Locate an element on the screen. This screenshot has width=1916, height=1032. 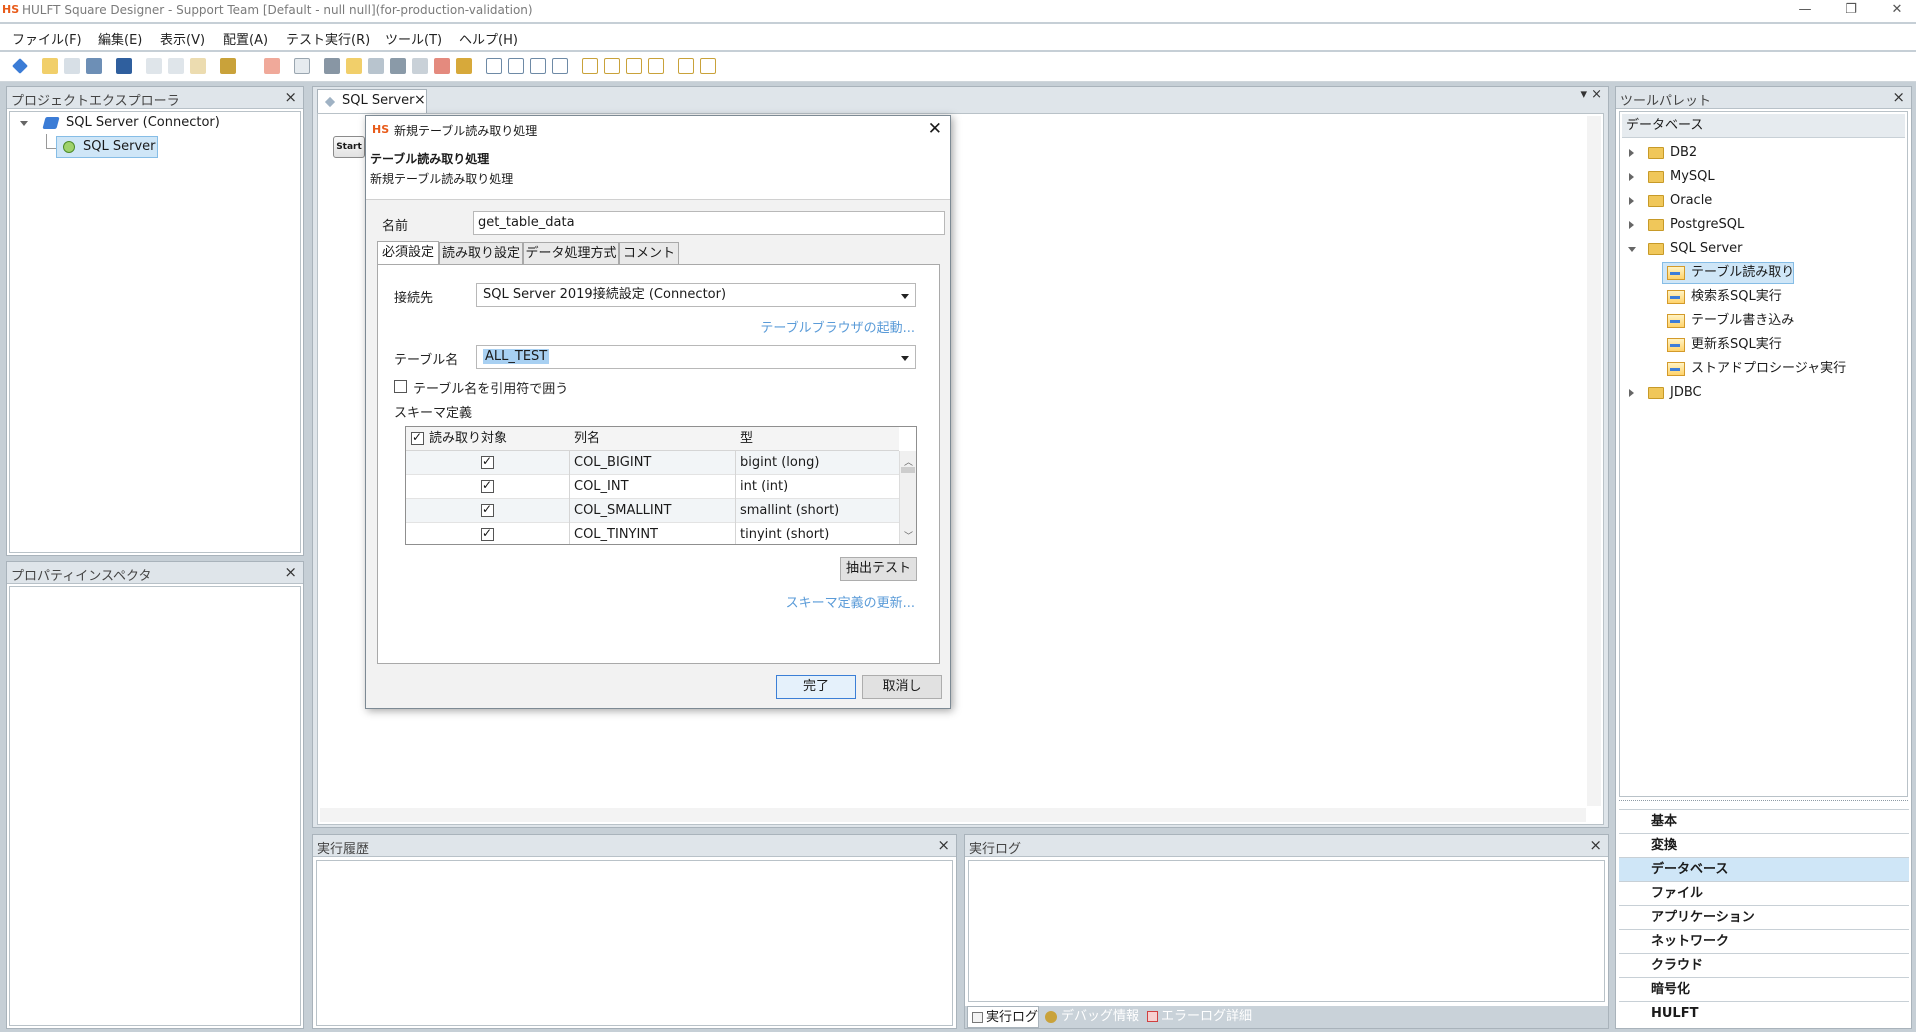
extract-test-button: 抽出テスト is located at coordinates (878, 569).